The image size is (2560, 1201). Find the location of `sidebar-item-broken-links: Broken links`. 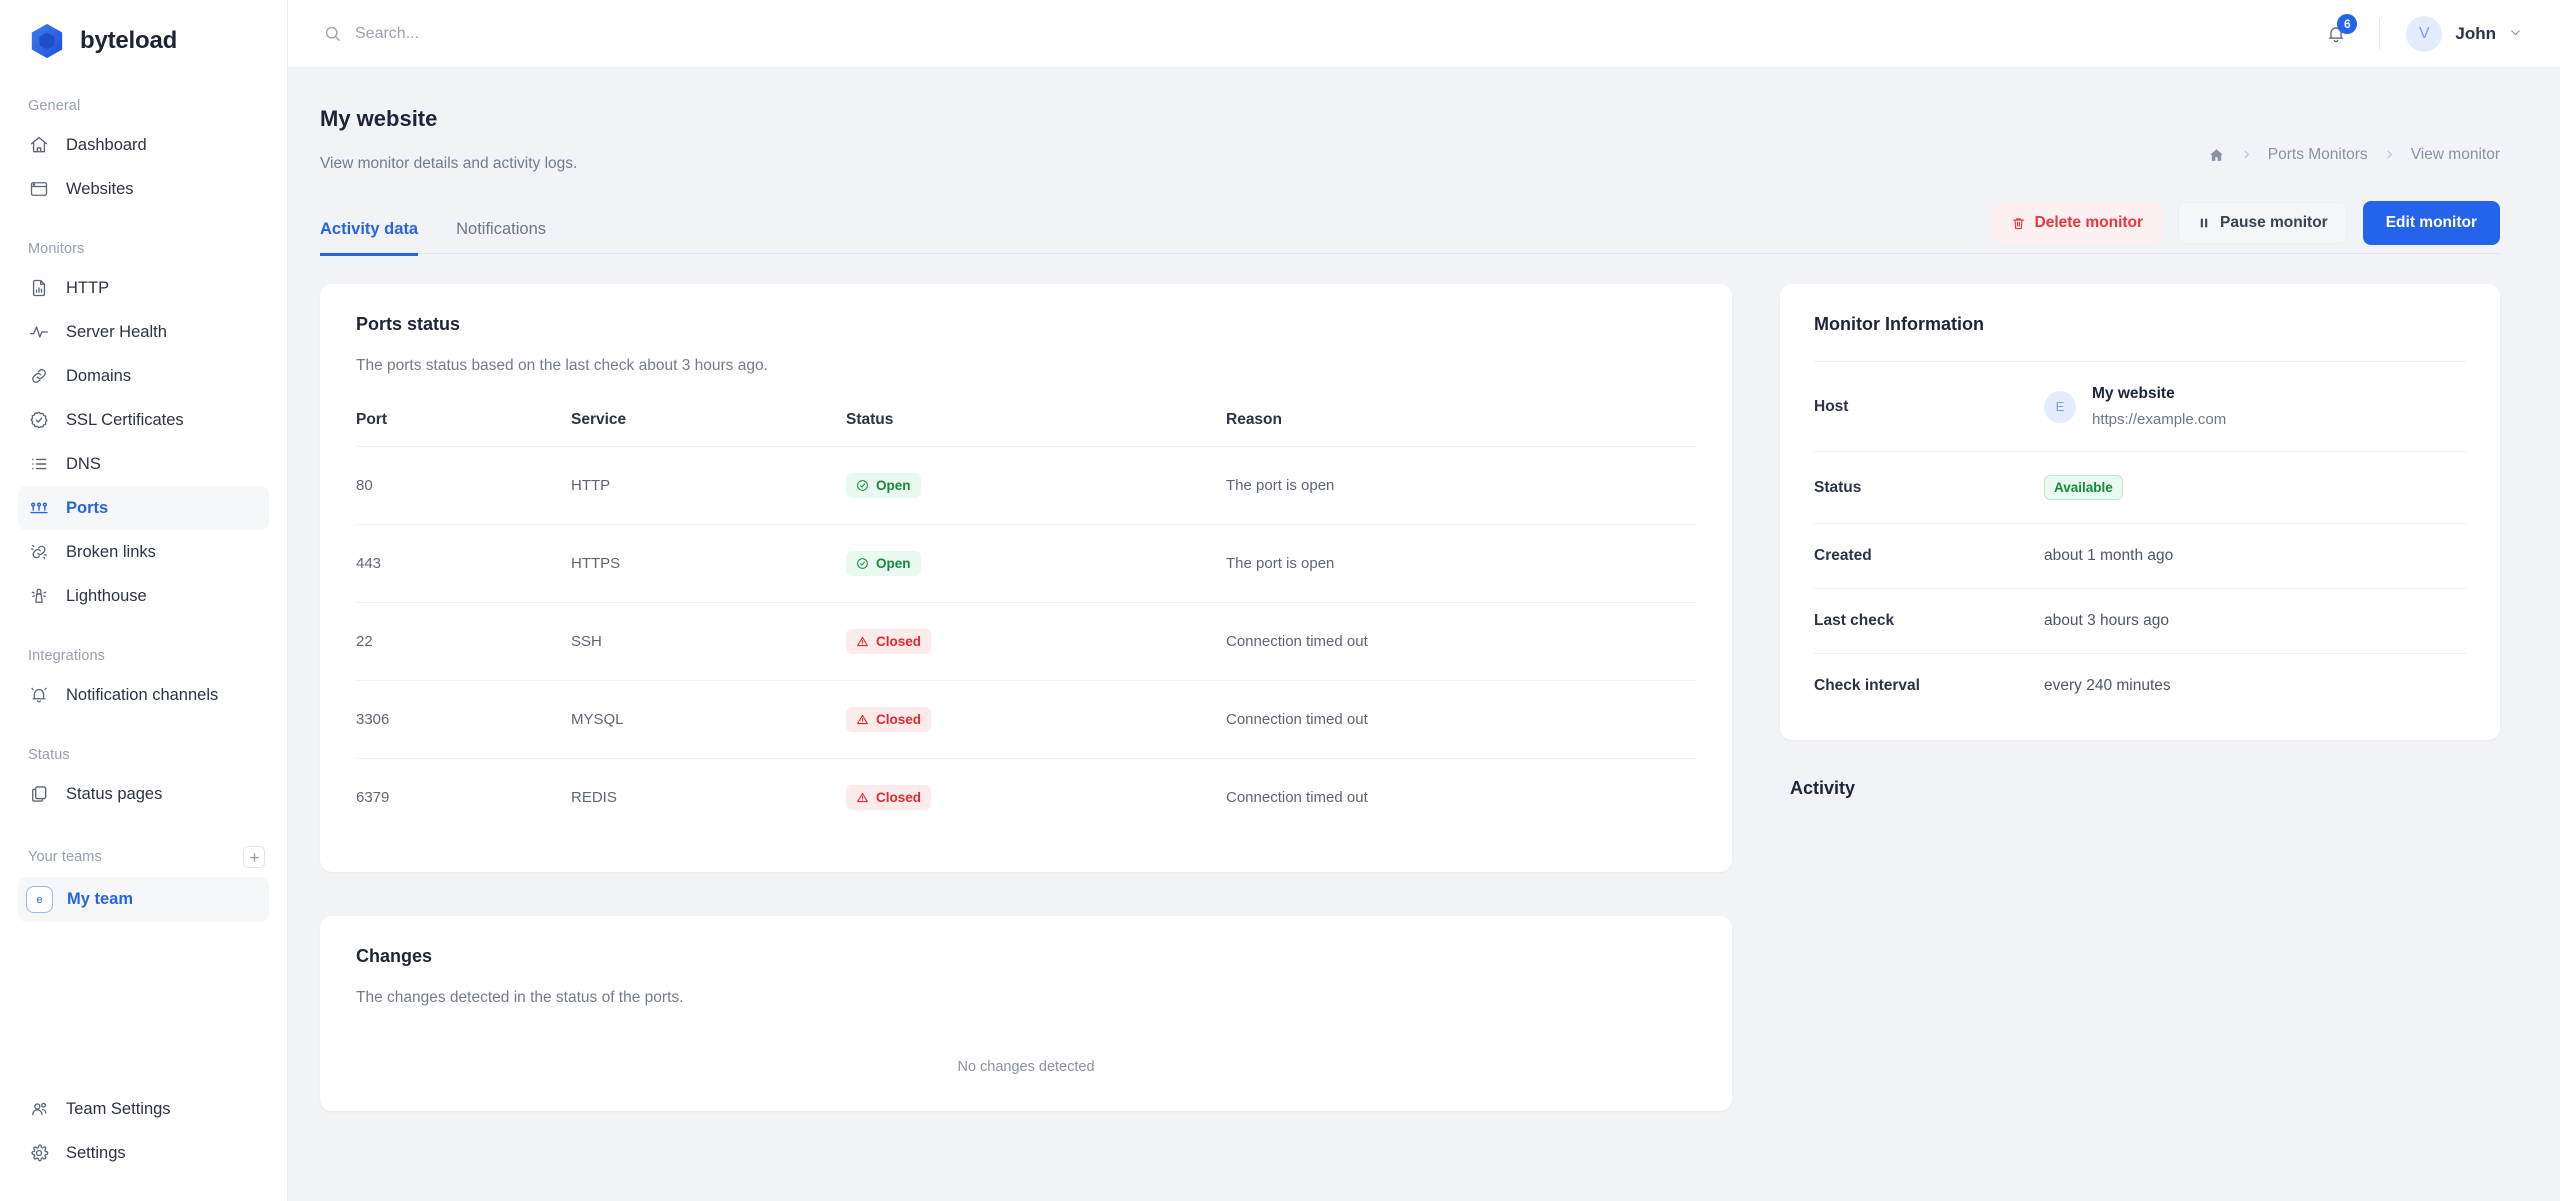

sidebar-item-broken-links: Broken links is located at coordinates (143, 552).